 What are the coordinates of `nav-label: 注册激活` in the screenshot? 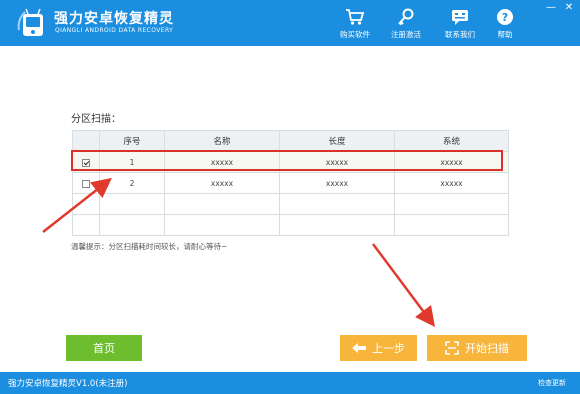 It's located at (406, 34).